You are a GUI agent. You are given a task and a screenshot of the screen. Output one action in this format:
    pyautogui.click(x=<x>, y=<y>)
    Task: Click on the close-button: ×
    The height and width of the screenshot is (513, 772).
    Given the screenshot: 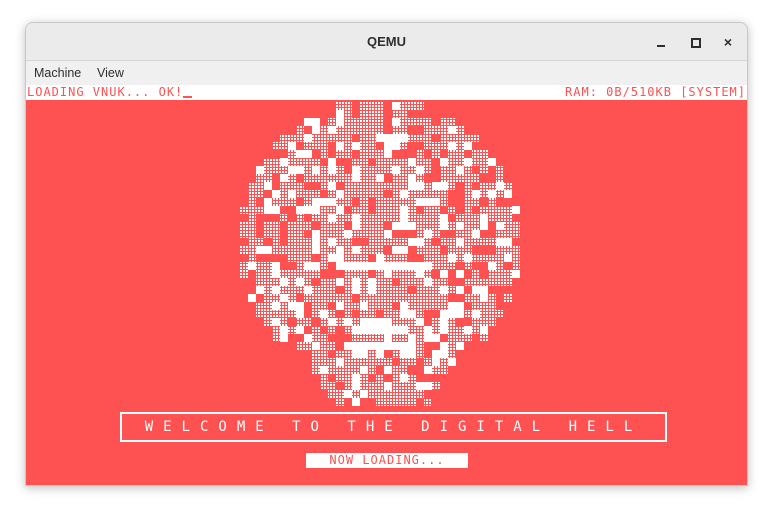 What is the action you would take?
    pyautogui.click(x=728, y=42)
    